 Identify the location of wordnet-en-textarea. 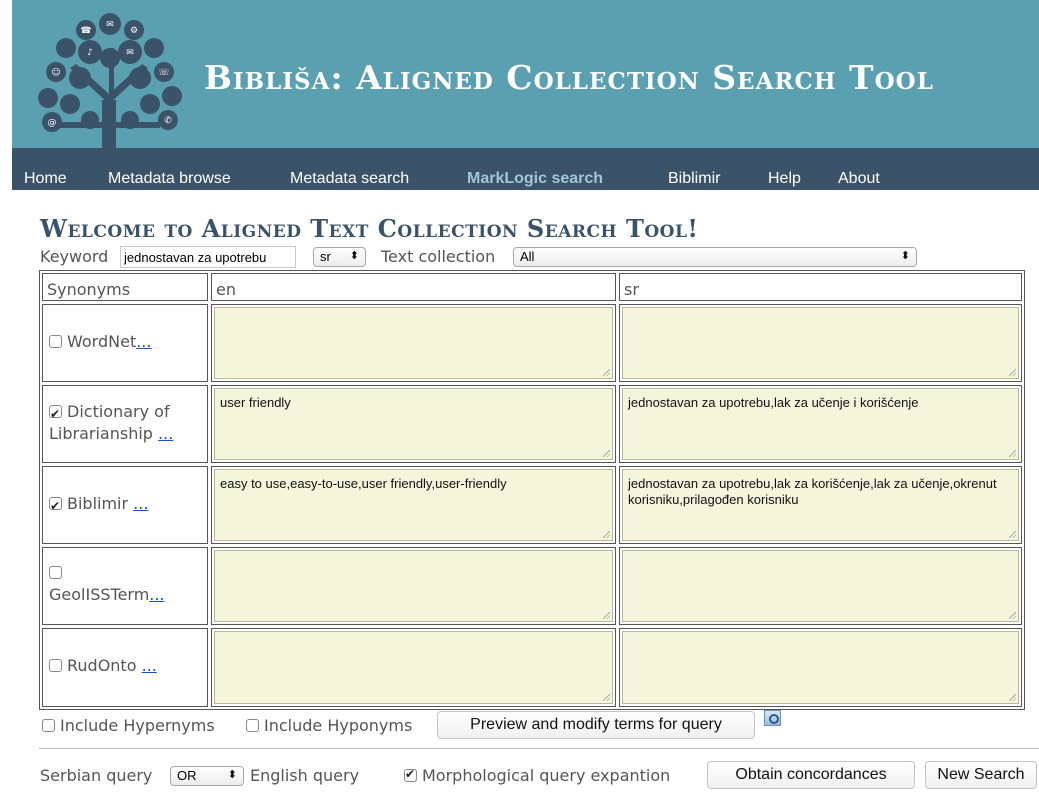
(413, 343).